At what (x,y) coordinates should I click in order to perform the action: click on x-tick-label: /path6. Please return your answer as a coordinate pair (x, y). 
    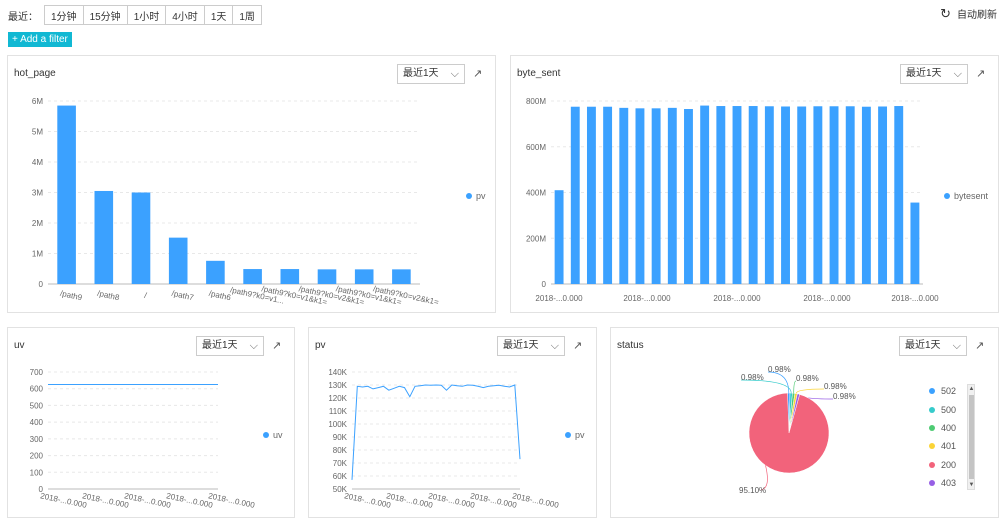
    Looking at the image, I should click on (220, 296).